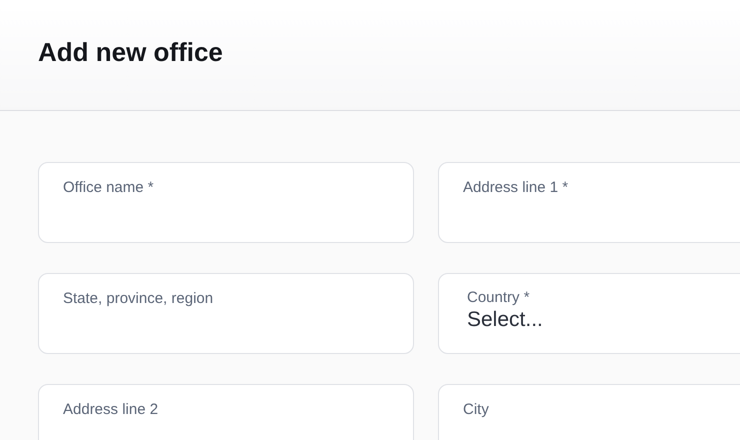  Describe the element at coordinates (226, 202) in the screenshot. I see `text-field: Office name *` at that location.